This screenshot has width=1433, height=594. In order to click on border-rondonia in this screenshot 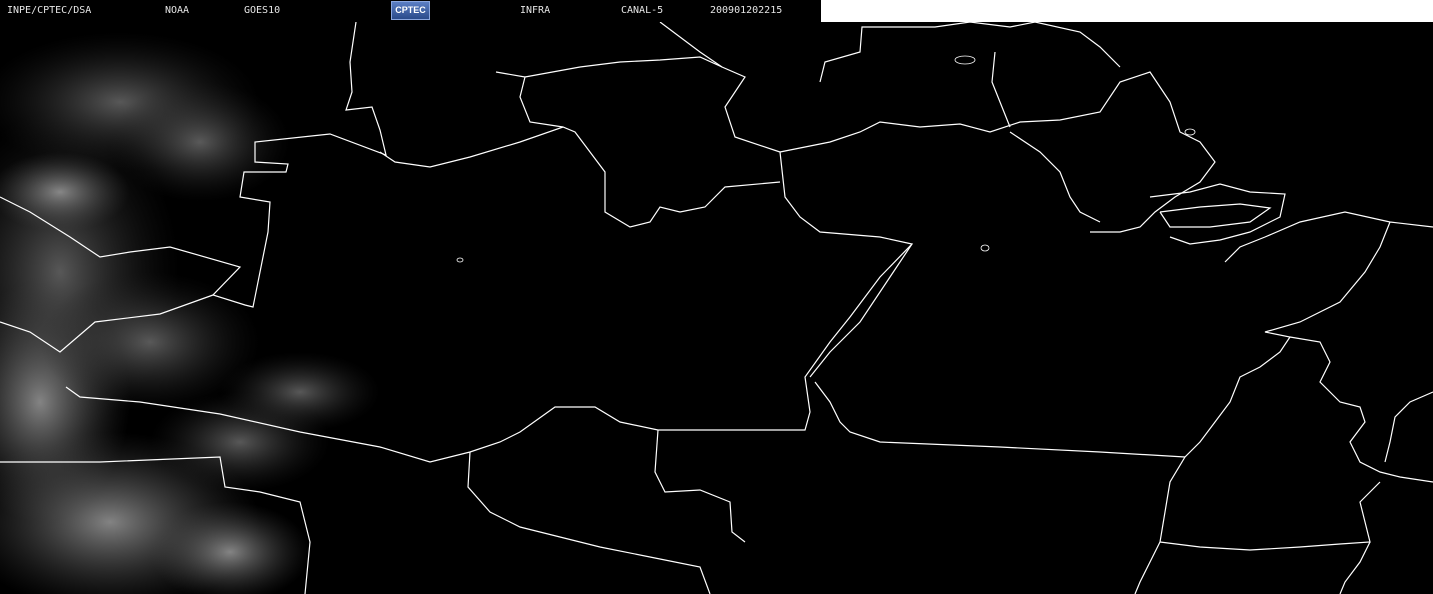, I will do `click(700, 486)`.